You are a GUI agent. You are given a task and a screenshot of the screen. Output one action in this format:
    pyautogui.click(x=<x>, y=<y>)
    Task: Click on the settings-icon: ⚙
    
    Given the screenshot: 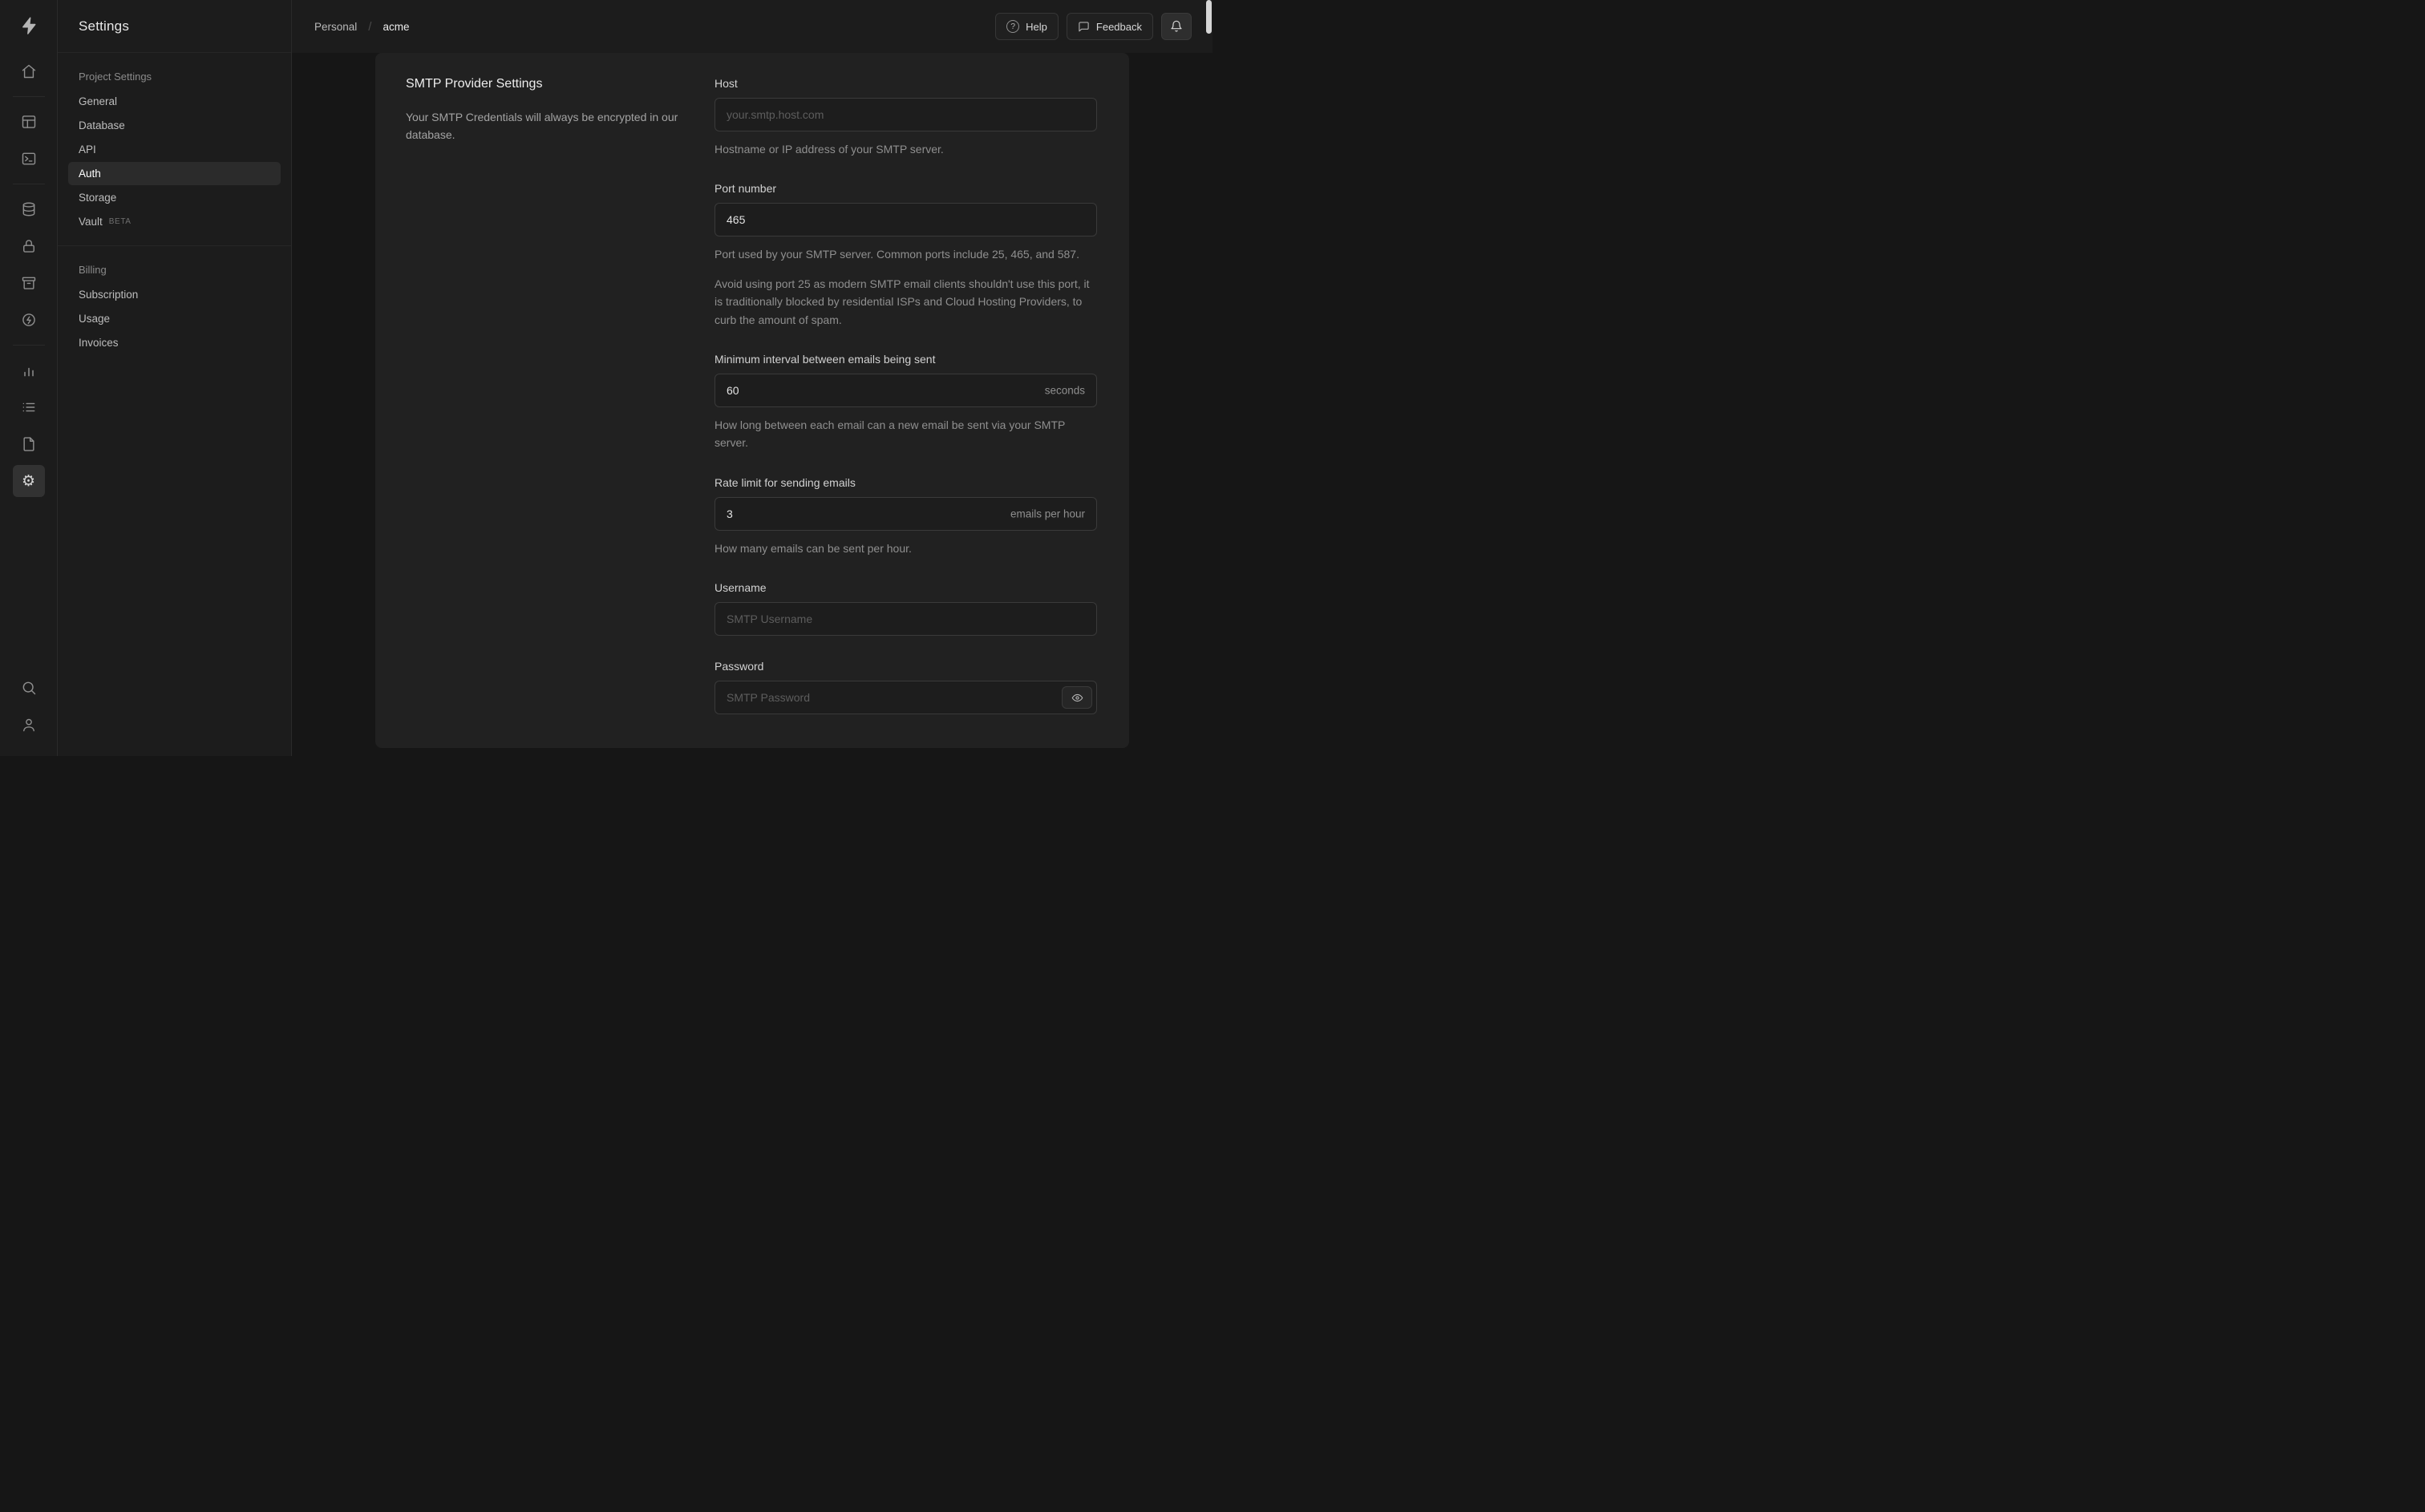 What is the action you would take?
    pyautogui.click(x=28, y=481)
    